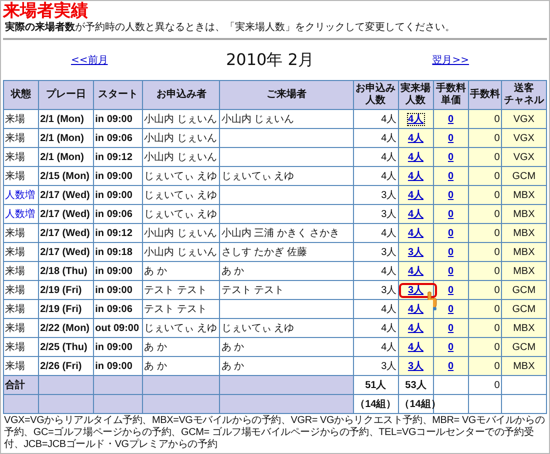 The height and width of the screenshot is (454, 550). I want to click on column-header: 手数料, so click(485, 95).